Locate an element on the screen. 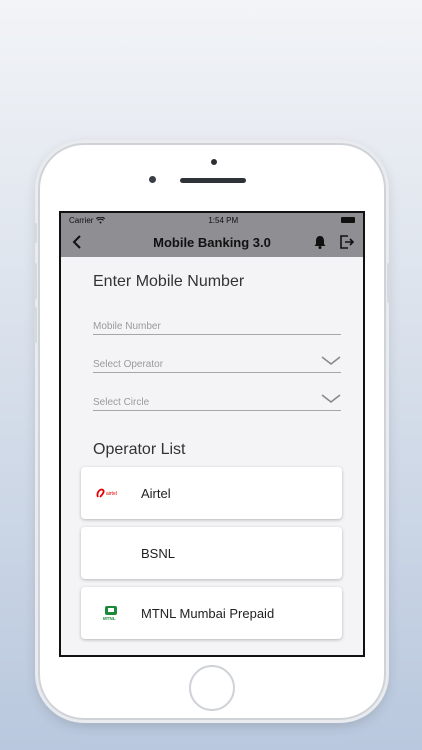 This screenshot has width=422, height=750. operator-item-bsnl: BSNL is located at coordinates (211, 553).